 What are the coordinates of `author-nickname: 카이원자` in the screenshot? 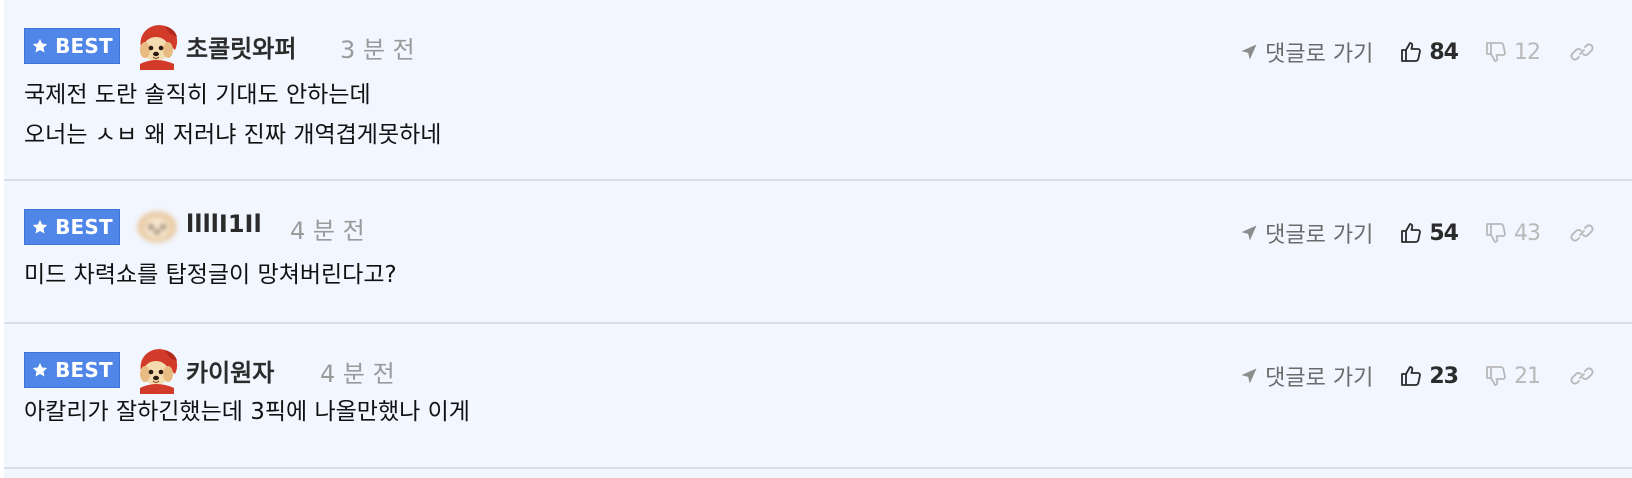 It's located at (230, 370).